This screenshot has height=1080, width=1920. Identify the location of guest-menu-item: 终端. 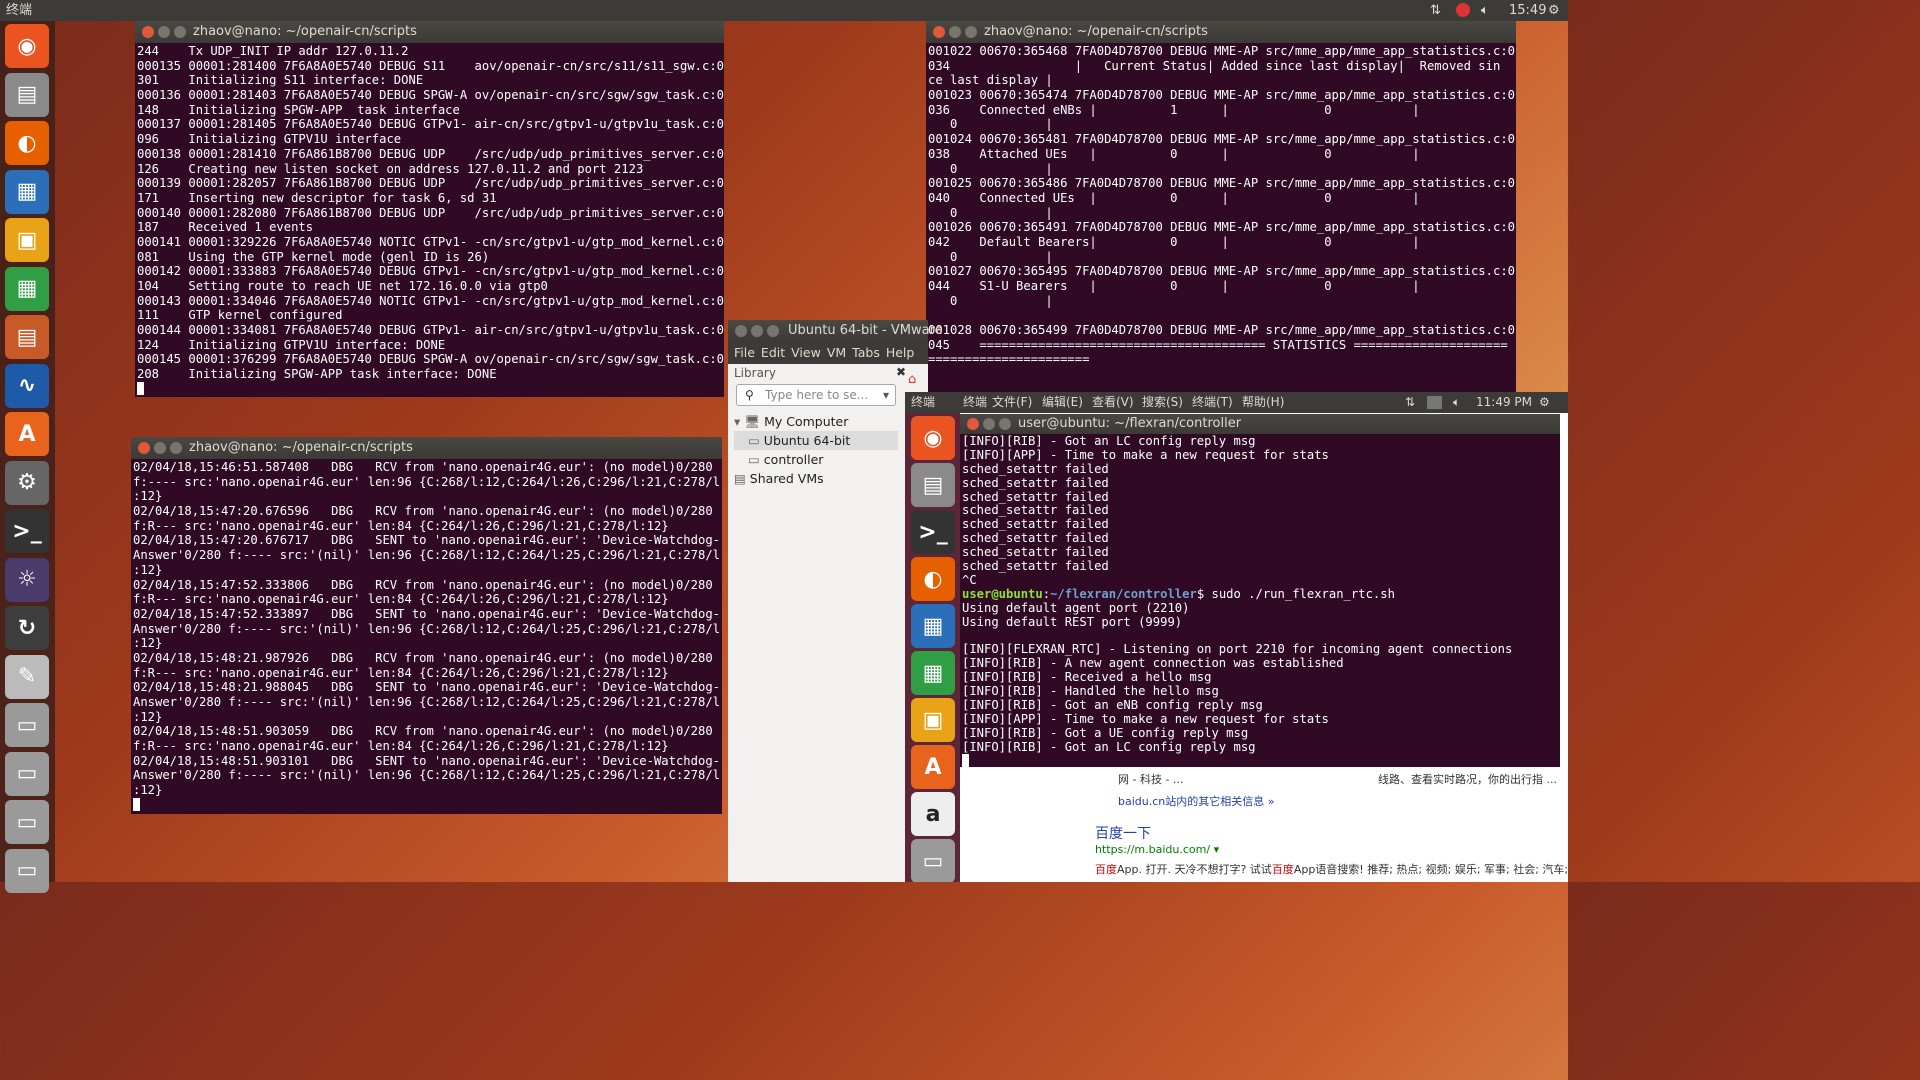
(975, 402).